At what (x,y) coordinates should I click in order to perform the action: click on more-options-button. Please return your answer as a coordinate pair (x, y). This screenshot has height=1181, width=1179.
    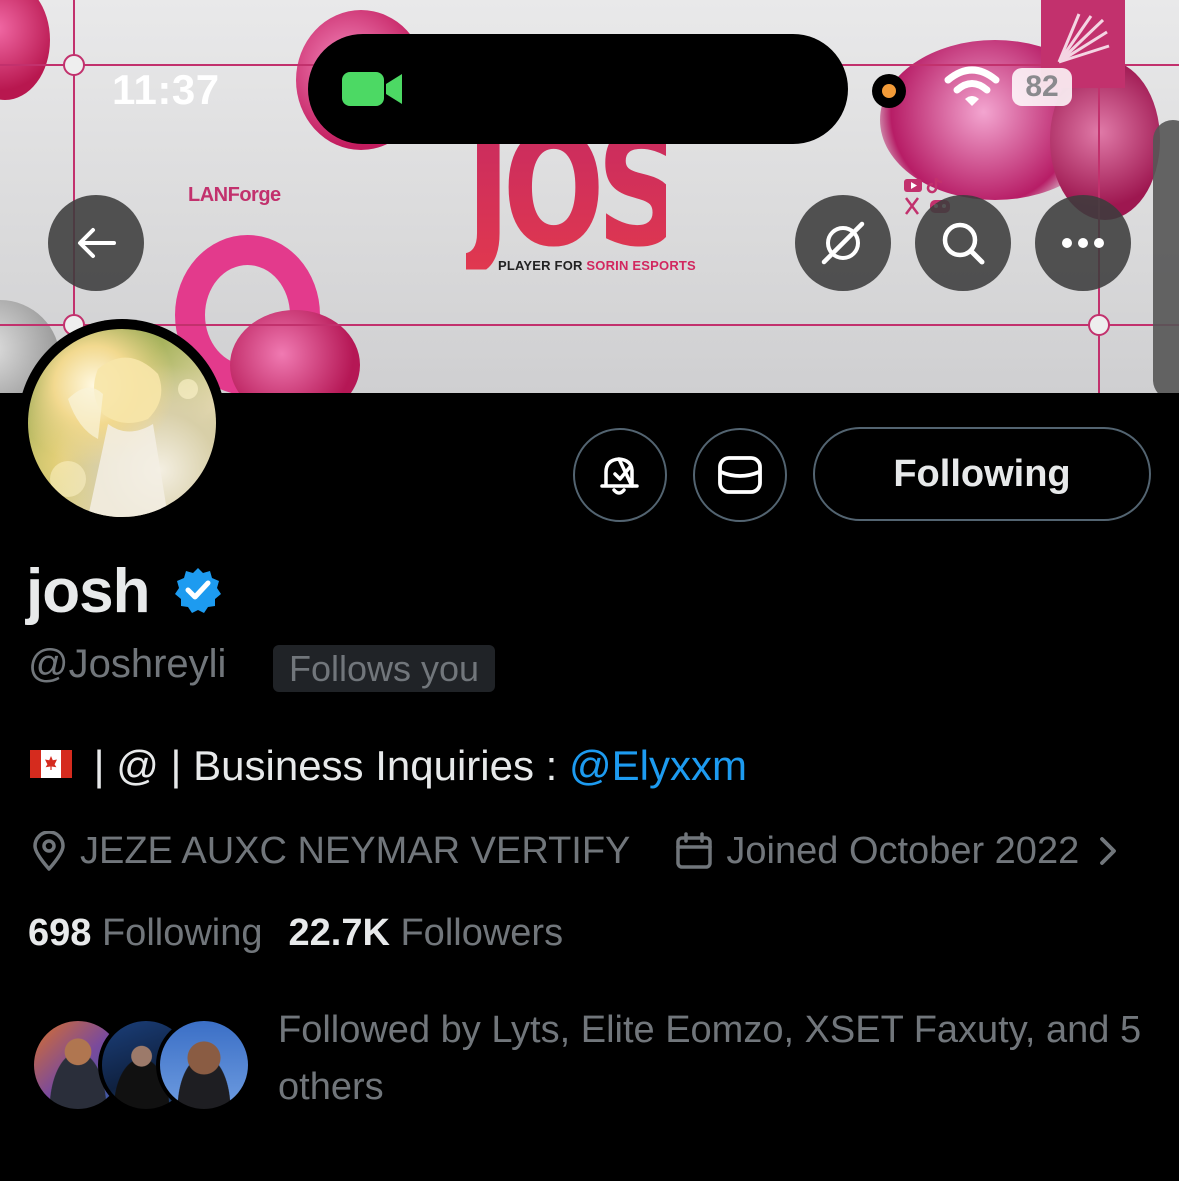
    Looking at the image, I should click on (1083, 243).